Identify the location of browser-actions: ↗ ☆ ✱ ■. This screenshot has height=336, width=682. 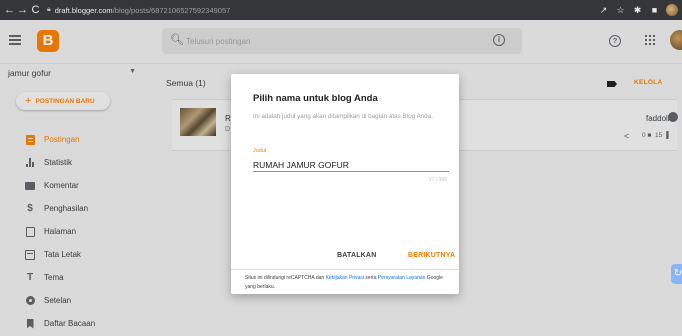
(638, 10).